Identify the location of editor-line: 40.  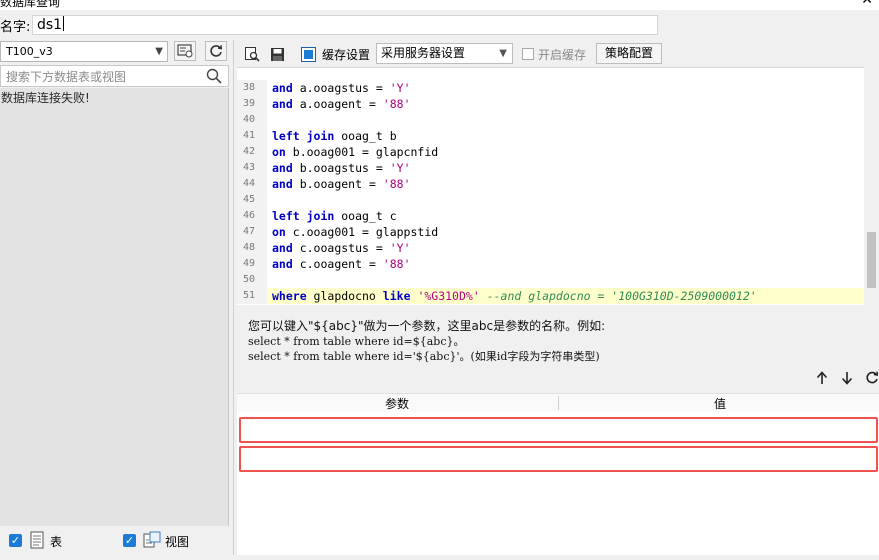
(550, 120).